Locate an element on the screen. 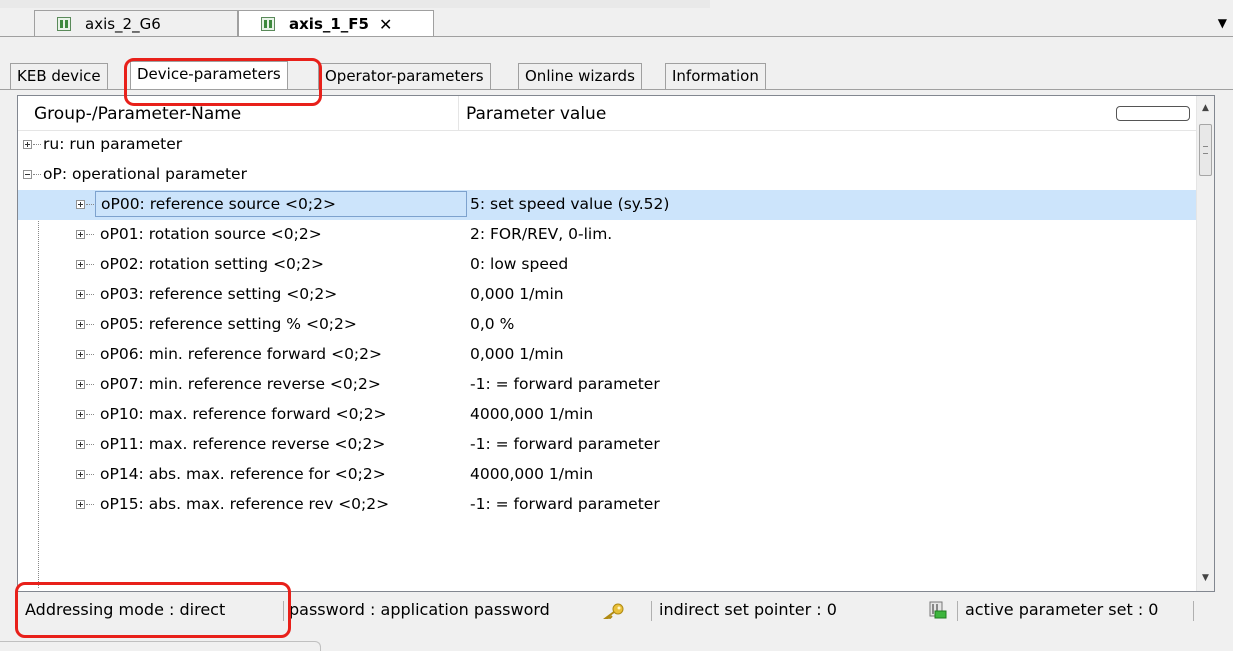 The image size is (1233, 651). column-divider is located at coordinates (458, 113).